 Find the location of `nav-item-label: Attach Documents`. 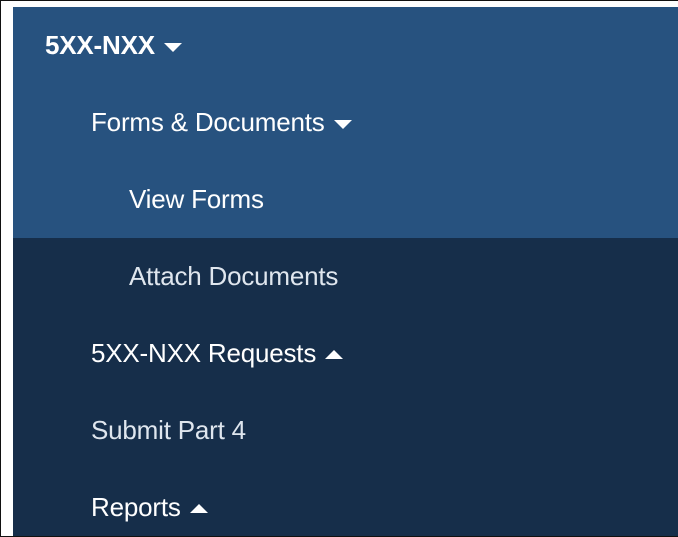

nav-item-label: Attach Documents is located at coordinates (234, 276).